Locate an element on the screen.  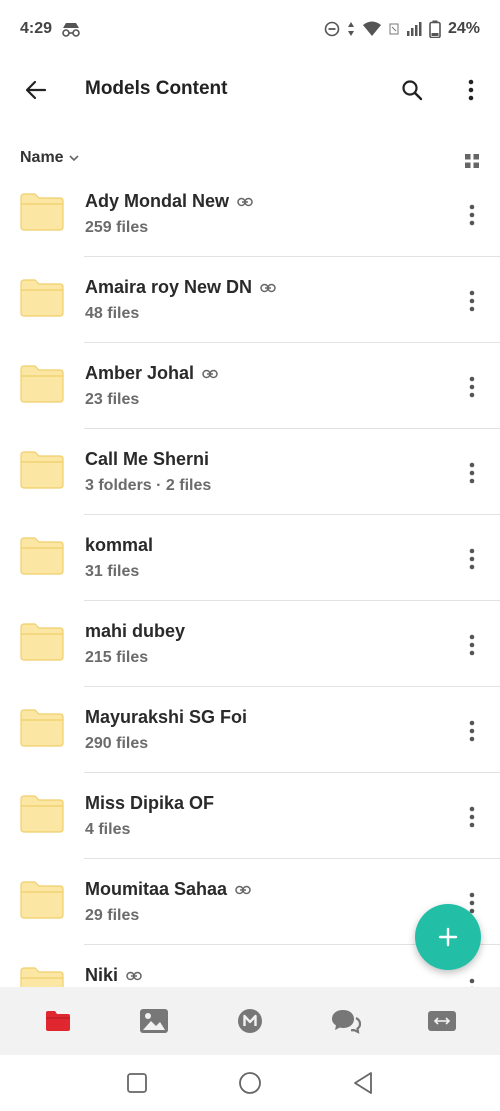
arrow-left-icon is located at coordinates (36, 90).